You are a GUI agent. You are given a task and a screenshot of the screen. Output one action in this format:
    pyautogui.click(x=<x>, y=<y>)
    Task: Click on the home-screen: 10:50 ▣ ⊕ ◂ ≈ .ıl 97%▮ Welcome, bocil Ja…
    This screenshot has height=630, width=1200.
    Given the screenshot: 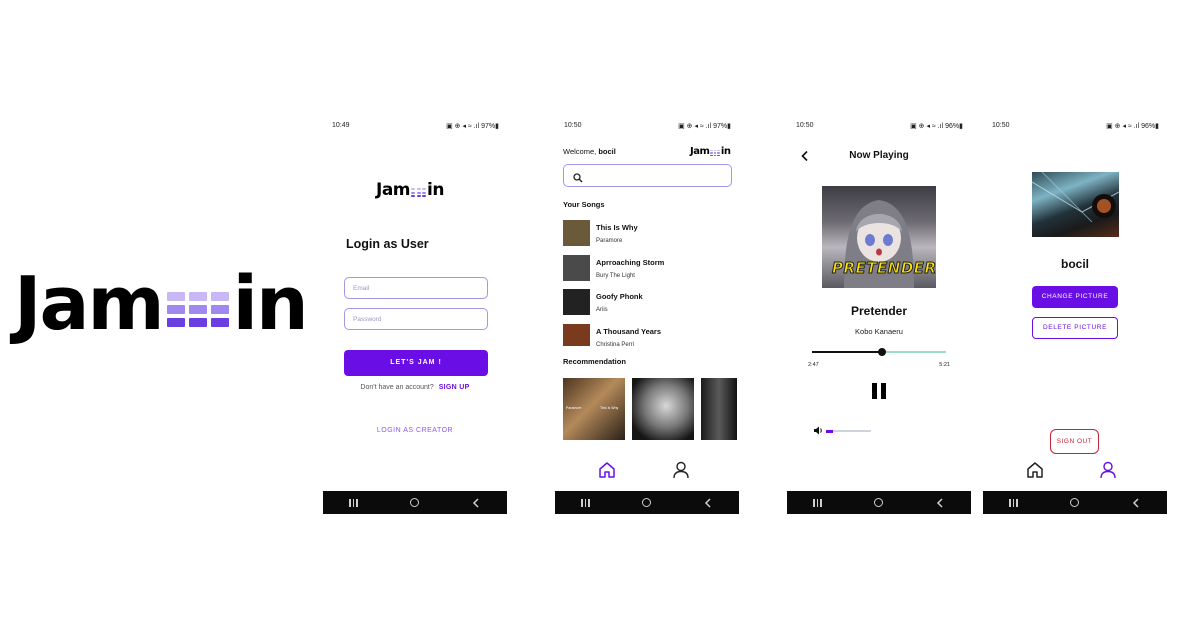 What is the action you would take?
    pyautogui.click(x=647, y=315)
    